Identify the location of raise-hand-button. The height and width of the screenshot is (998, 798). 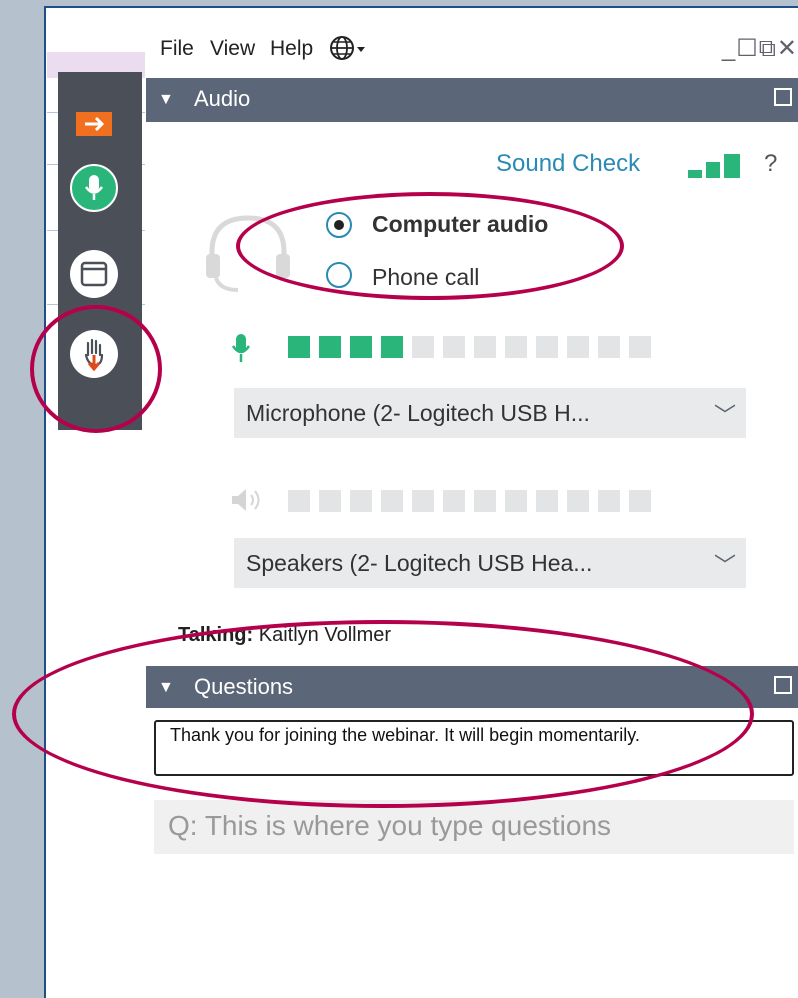
(94, 354).